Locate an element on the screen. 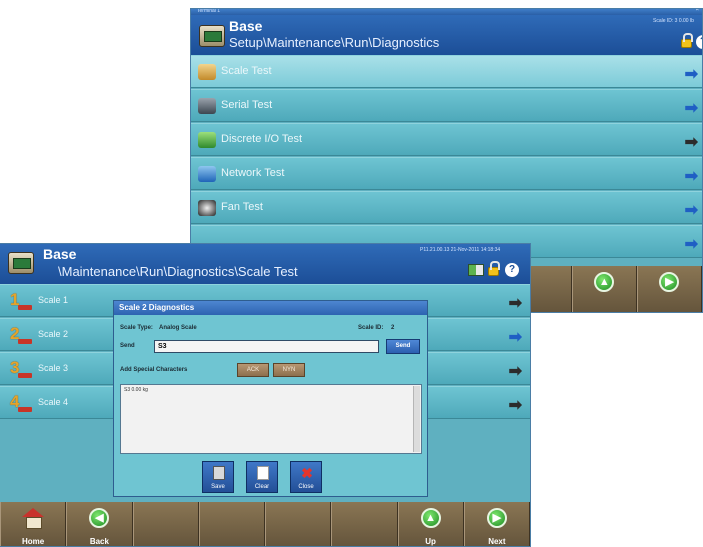 The width and height of the screenshot is (703, 547). scale-label: Scale 4 is located at coordinates (53, 402).